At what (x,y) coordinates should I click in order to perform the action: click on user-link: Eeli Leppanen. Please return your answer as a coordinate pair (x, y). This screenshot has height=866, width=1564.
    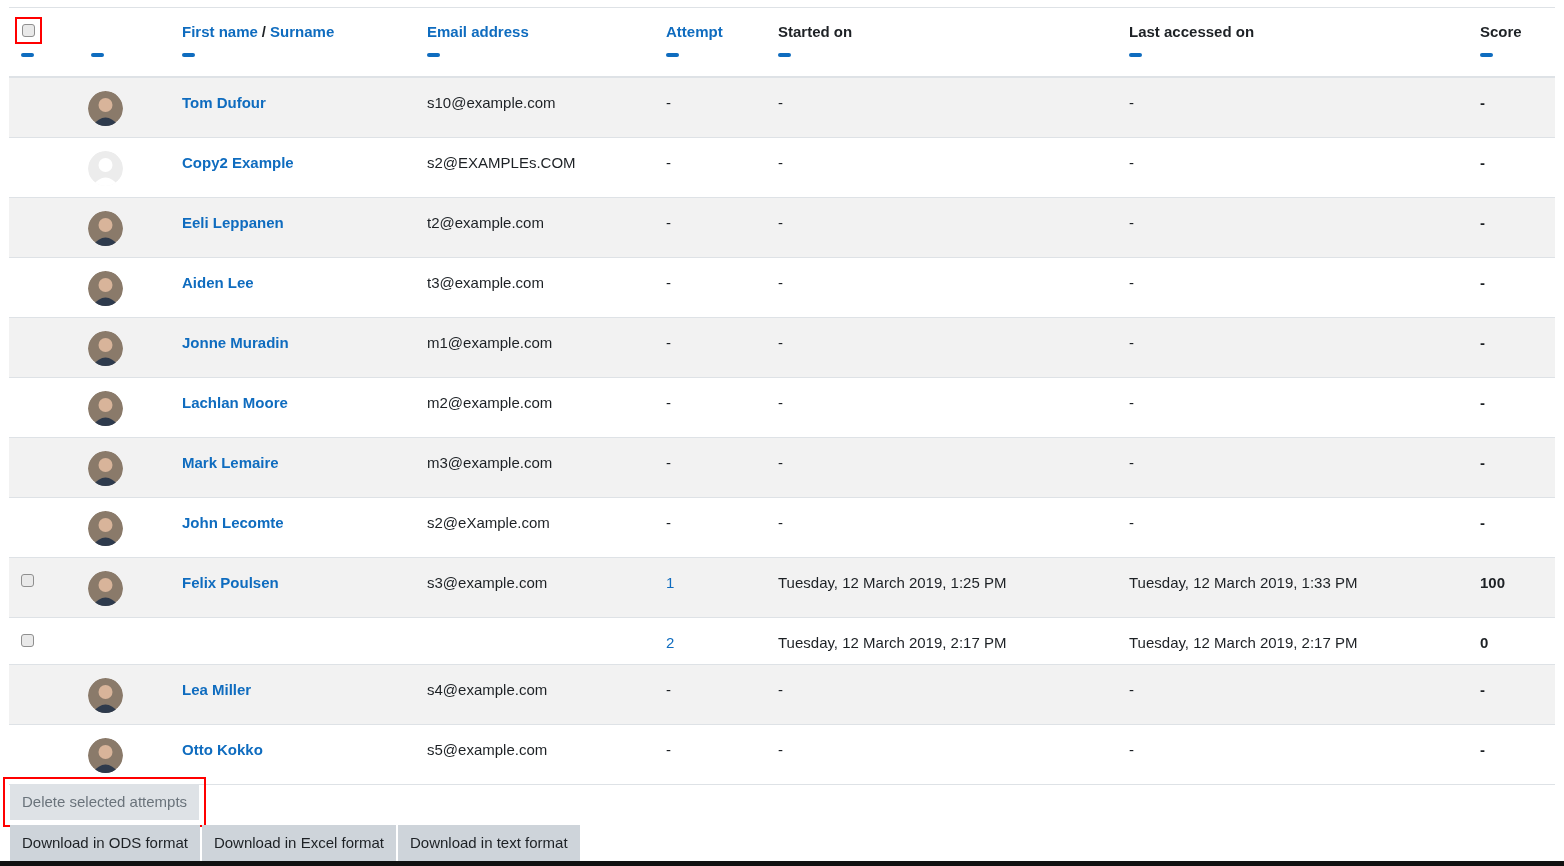
    Looking at the image, I should click on (233, 222).